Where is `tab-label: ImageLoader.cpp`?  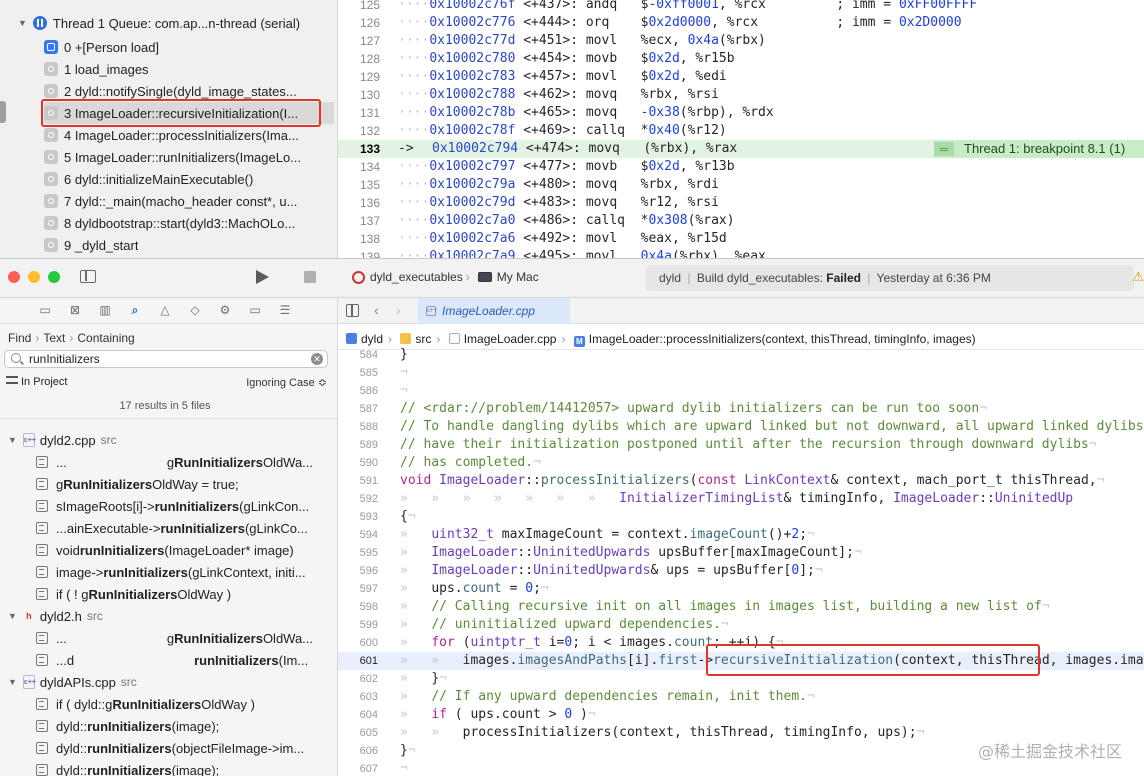 tab-label: ImageLoader.cpp is located at coordinates (488, 311).